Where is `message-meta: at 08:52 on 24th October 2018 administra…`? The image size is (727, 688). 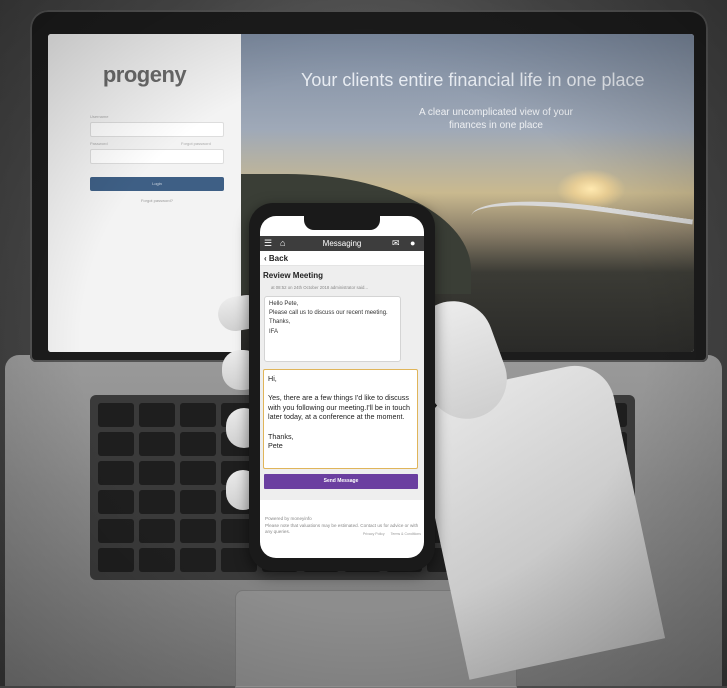 message-meta: at 08:52 on 24th October 2018 administra… is located at coordinates (319, 287).